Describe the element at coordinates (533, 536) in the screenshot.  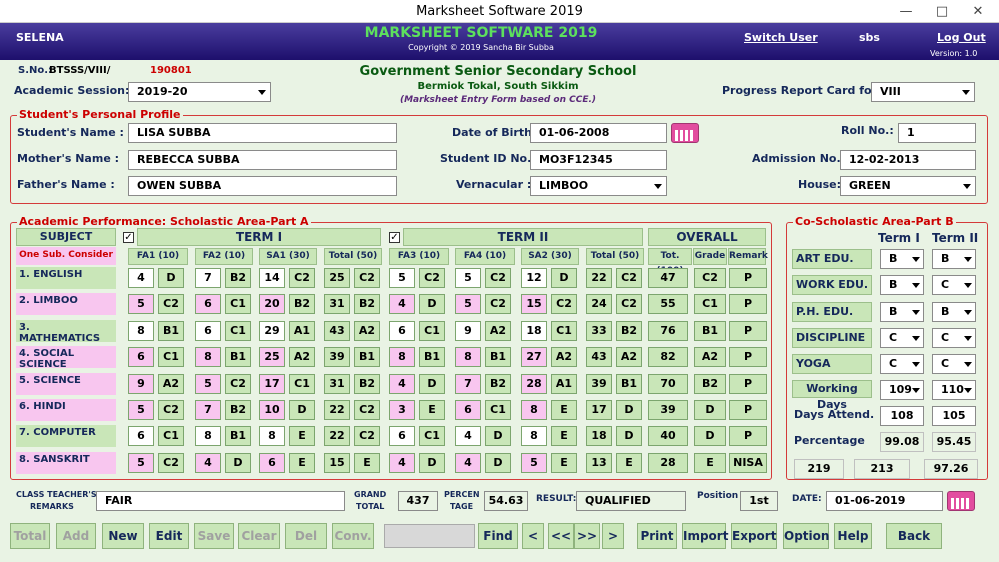
I see `previous-button: <` at that location.